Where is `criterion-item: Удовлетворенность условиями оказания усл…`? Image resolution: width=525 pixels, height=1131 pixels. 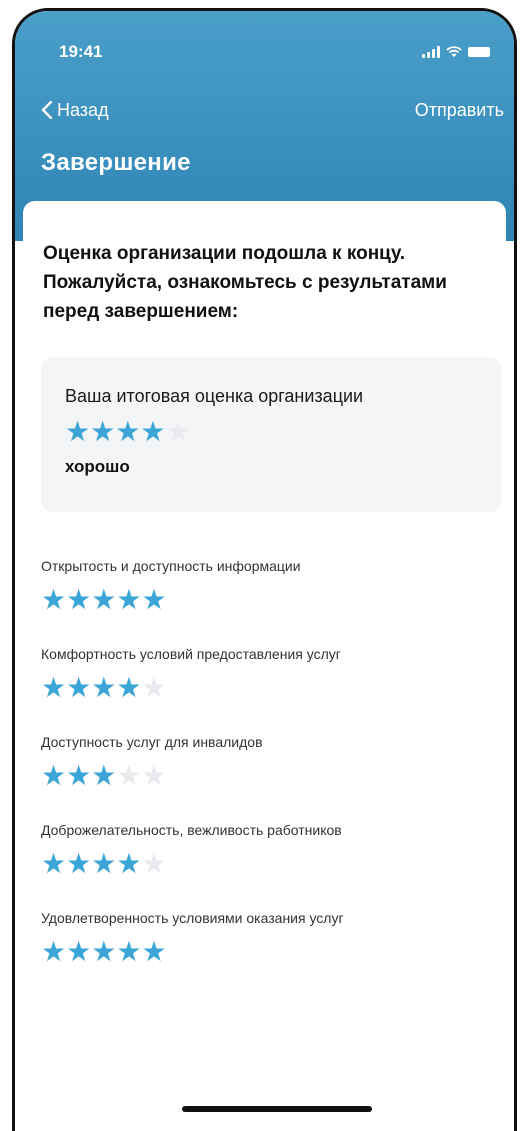 criterion-item: Удовлетворенность условиями оказания усл… is located at coordinates (268, 953).